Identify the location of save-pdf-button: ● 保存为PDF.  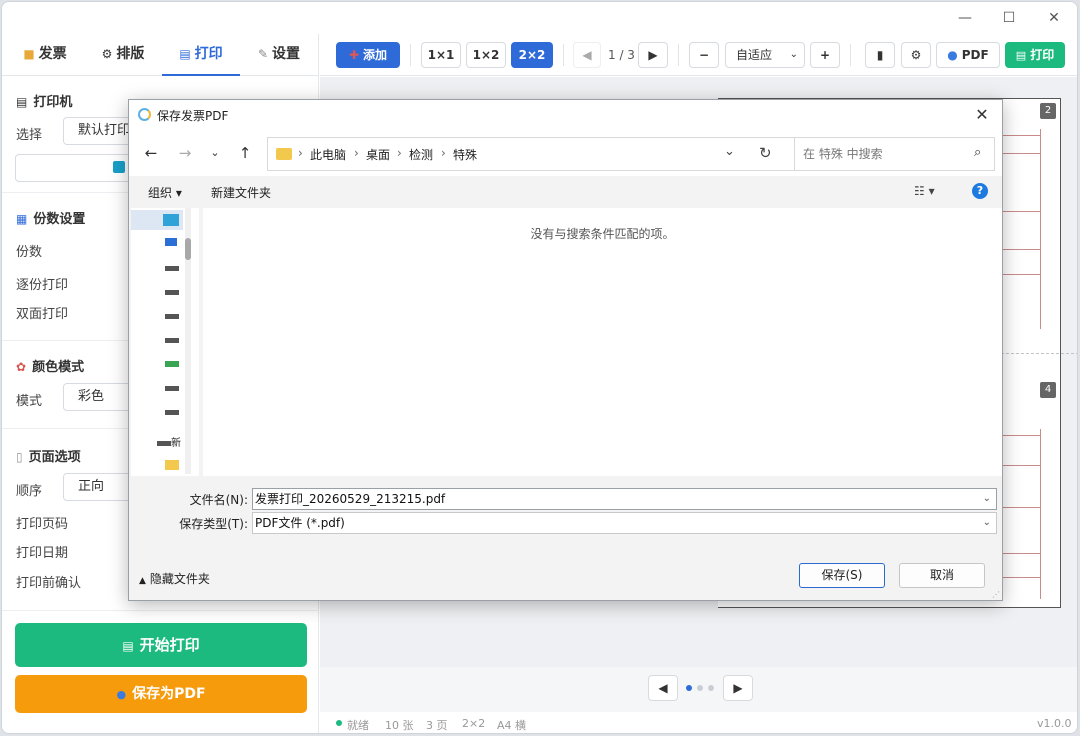
(161, 694).